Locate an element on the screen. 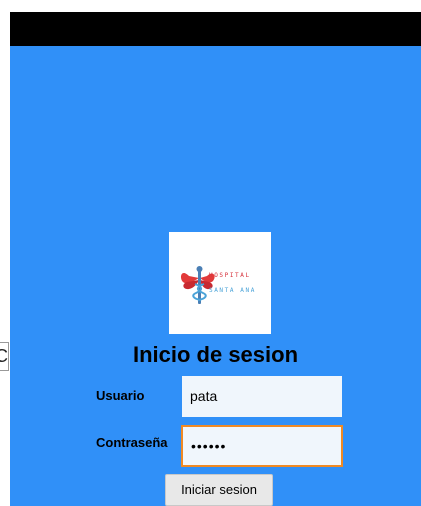 This screenshot has height=506, width=421. login-button: Iniciar sesion is located at coordinates (219, 490).